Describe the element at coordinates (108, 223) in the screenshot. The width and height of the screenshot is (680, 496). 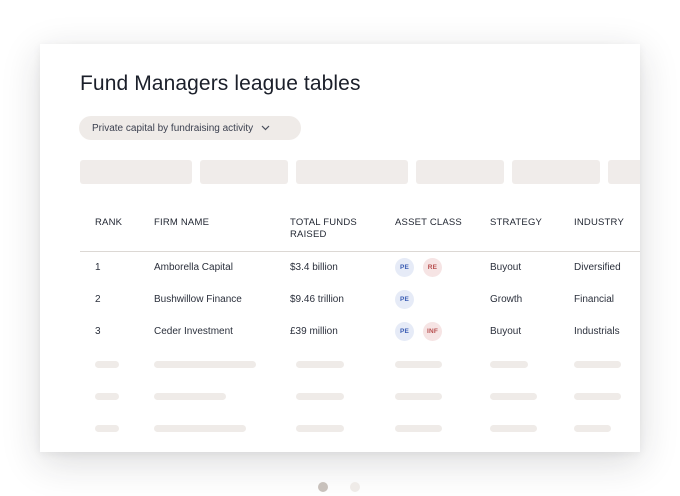
I see `column-header-rank: RANK` at that location.